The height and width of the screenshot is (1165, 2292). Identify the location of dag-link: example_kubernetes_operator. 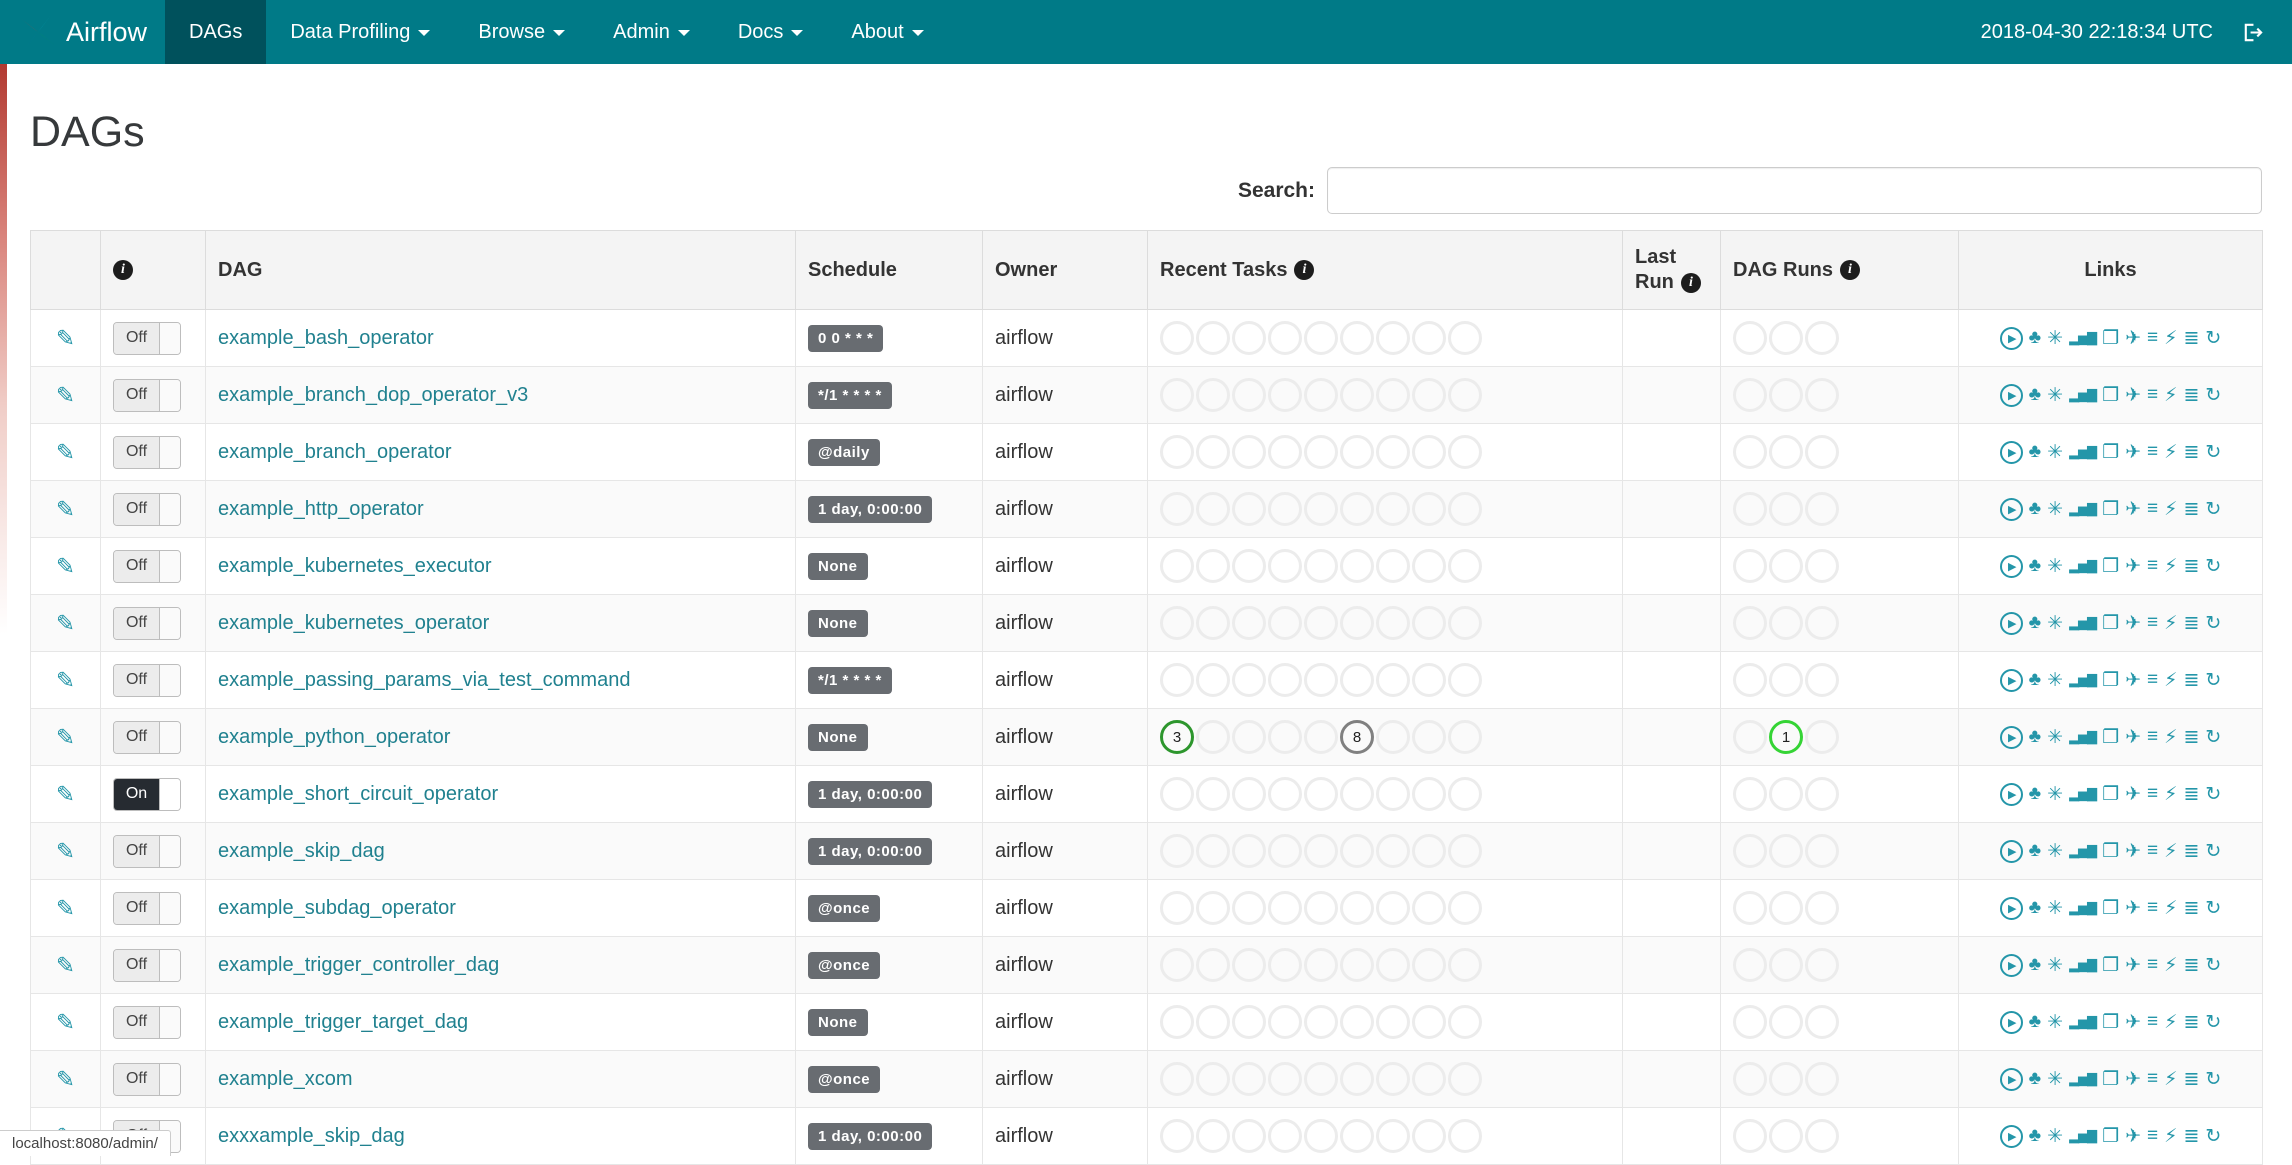
(353, 623).